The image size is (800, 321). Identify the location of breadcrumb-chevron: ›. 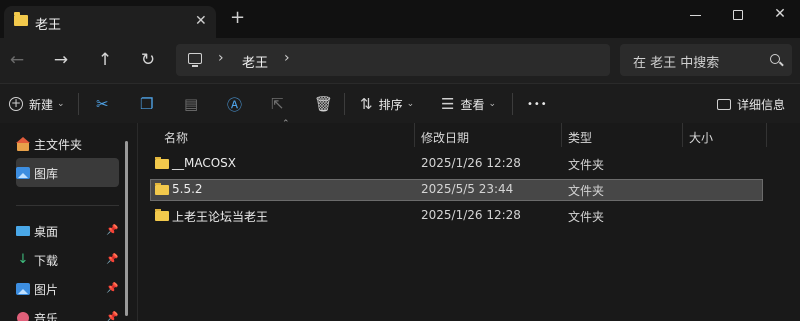
(287, 58).